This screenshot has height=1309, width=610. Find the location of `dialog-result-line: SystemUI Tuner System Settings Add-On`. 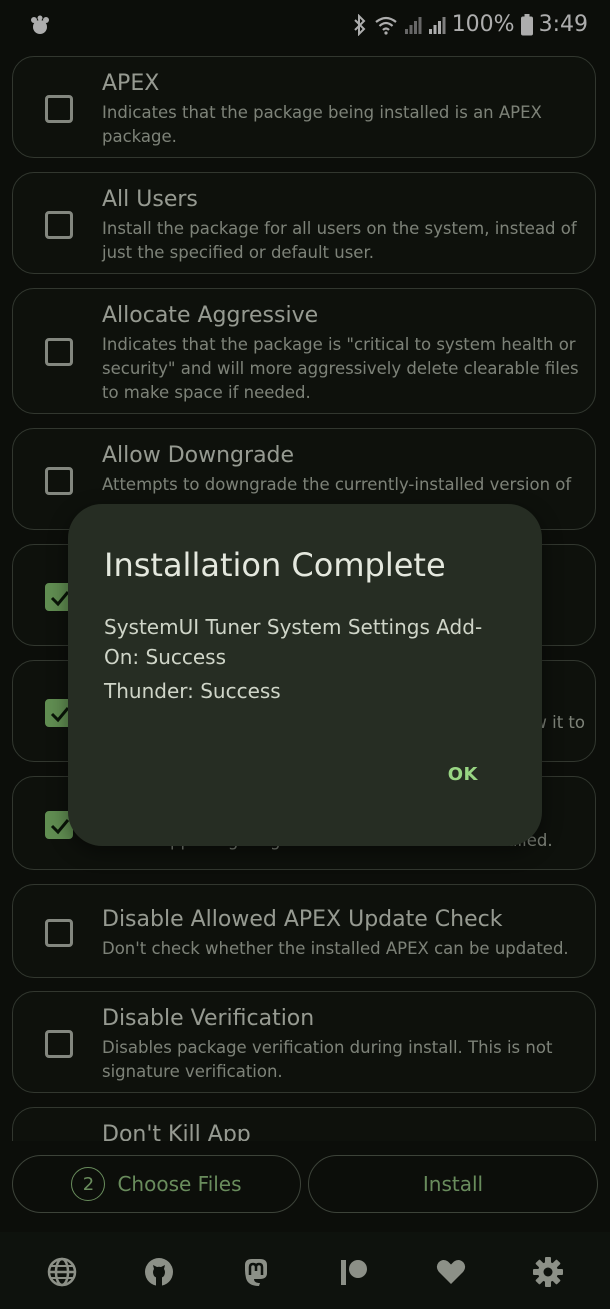

dialog-result-line: SystemUI Tuner System Settings Add-On is located at coordinates (293, 642).